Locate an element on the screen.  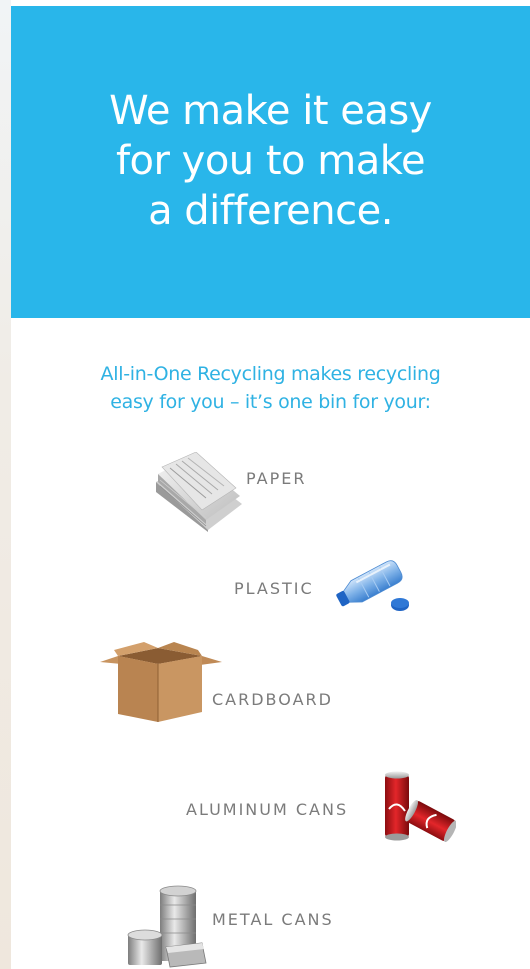
hero-title-line: We make it easy is located at coordinates (270, 111).